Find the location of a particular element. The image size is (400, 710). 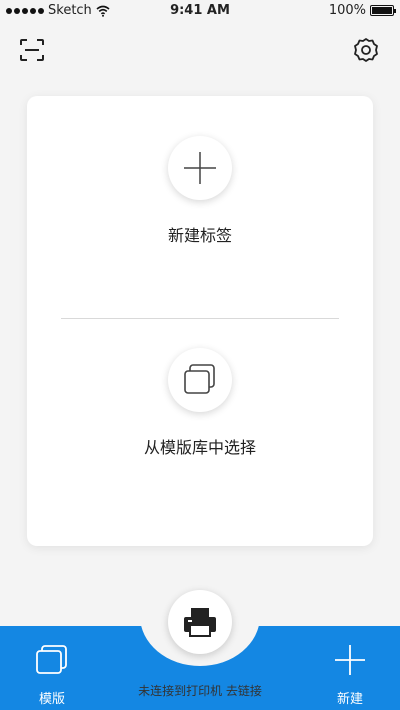

new-label-action: 新建标签 is located at coordinates (200, 191).